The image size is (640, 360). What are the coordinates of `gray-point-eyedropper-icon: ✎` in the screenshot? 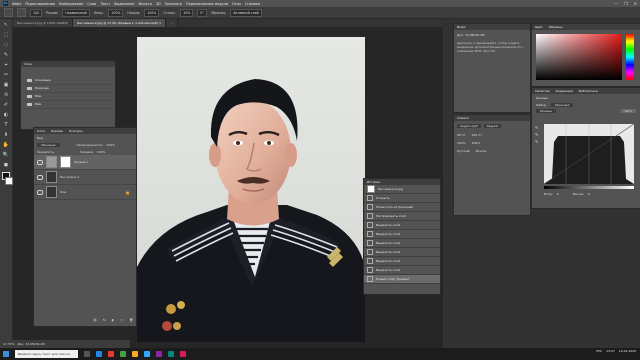 It's located at (538, 134).